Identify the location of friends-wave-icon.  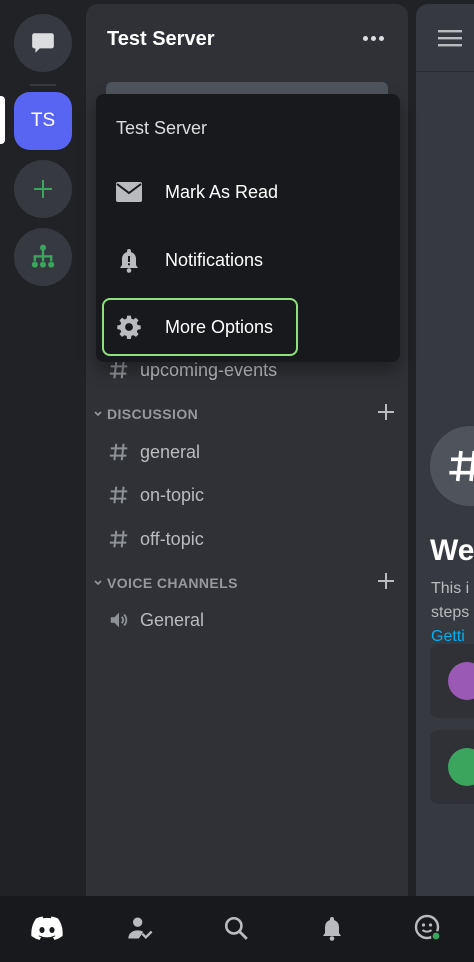
(140, 928).